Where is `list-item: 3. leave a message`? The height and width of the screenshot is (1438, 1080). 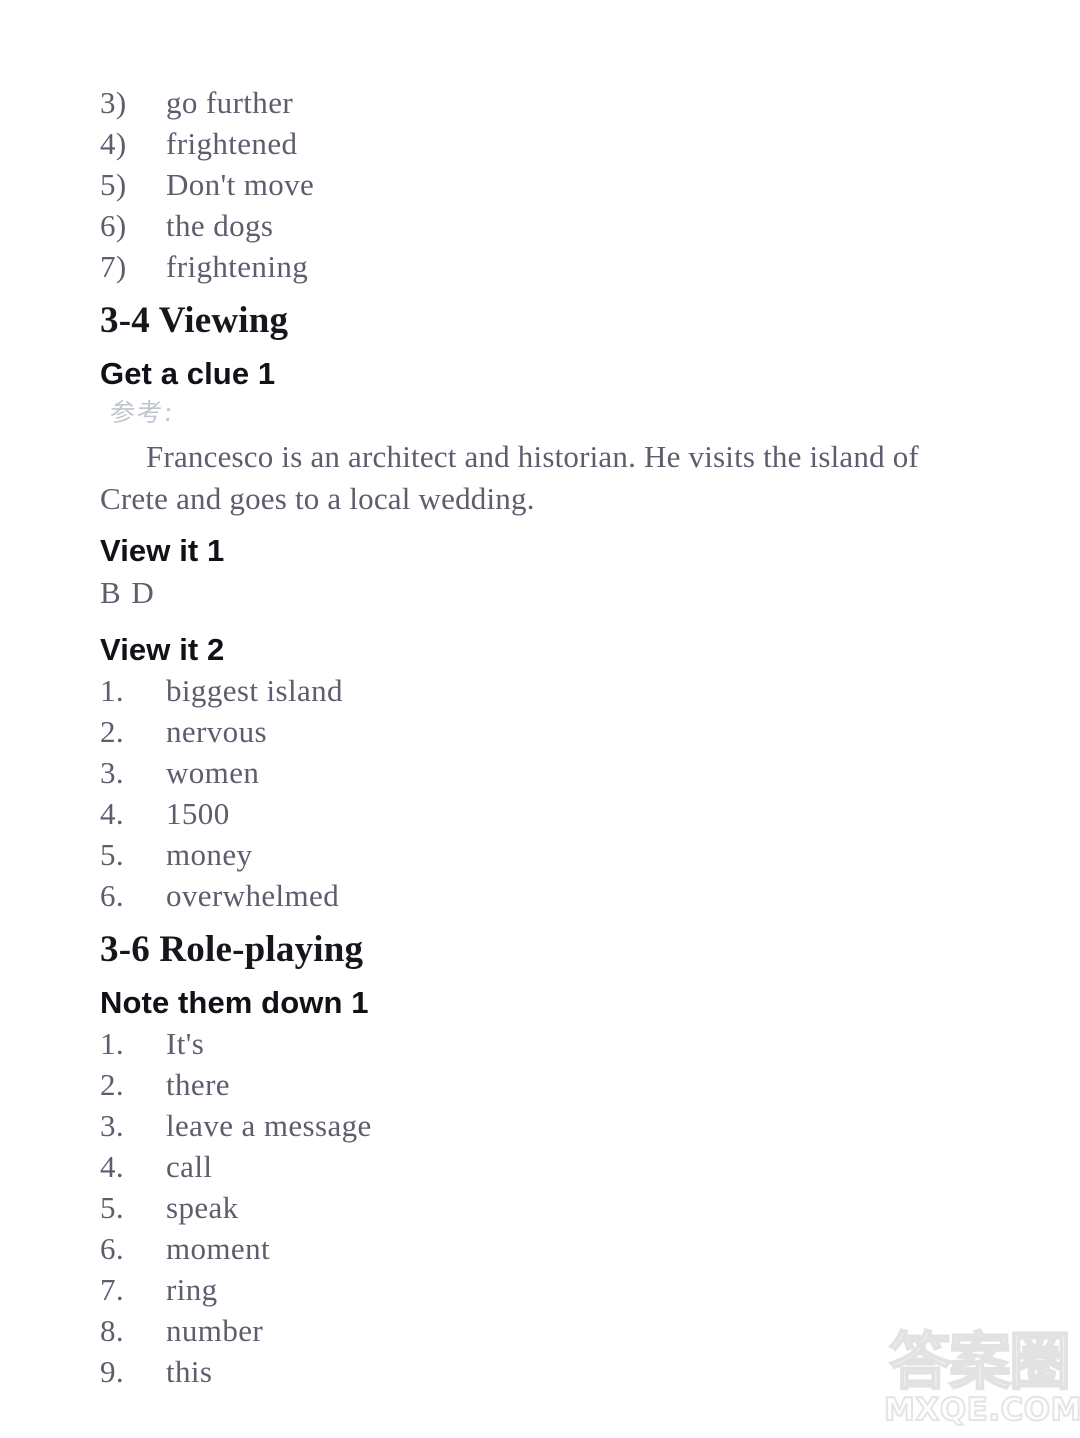 list-item: 3. leave a message is located at coordinates (550, 1125).